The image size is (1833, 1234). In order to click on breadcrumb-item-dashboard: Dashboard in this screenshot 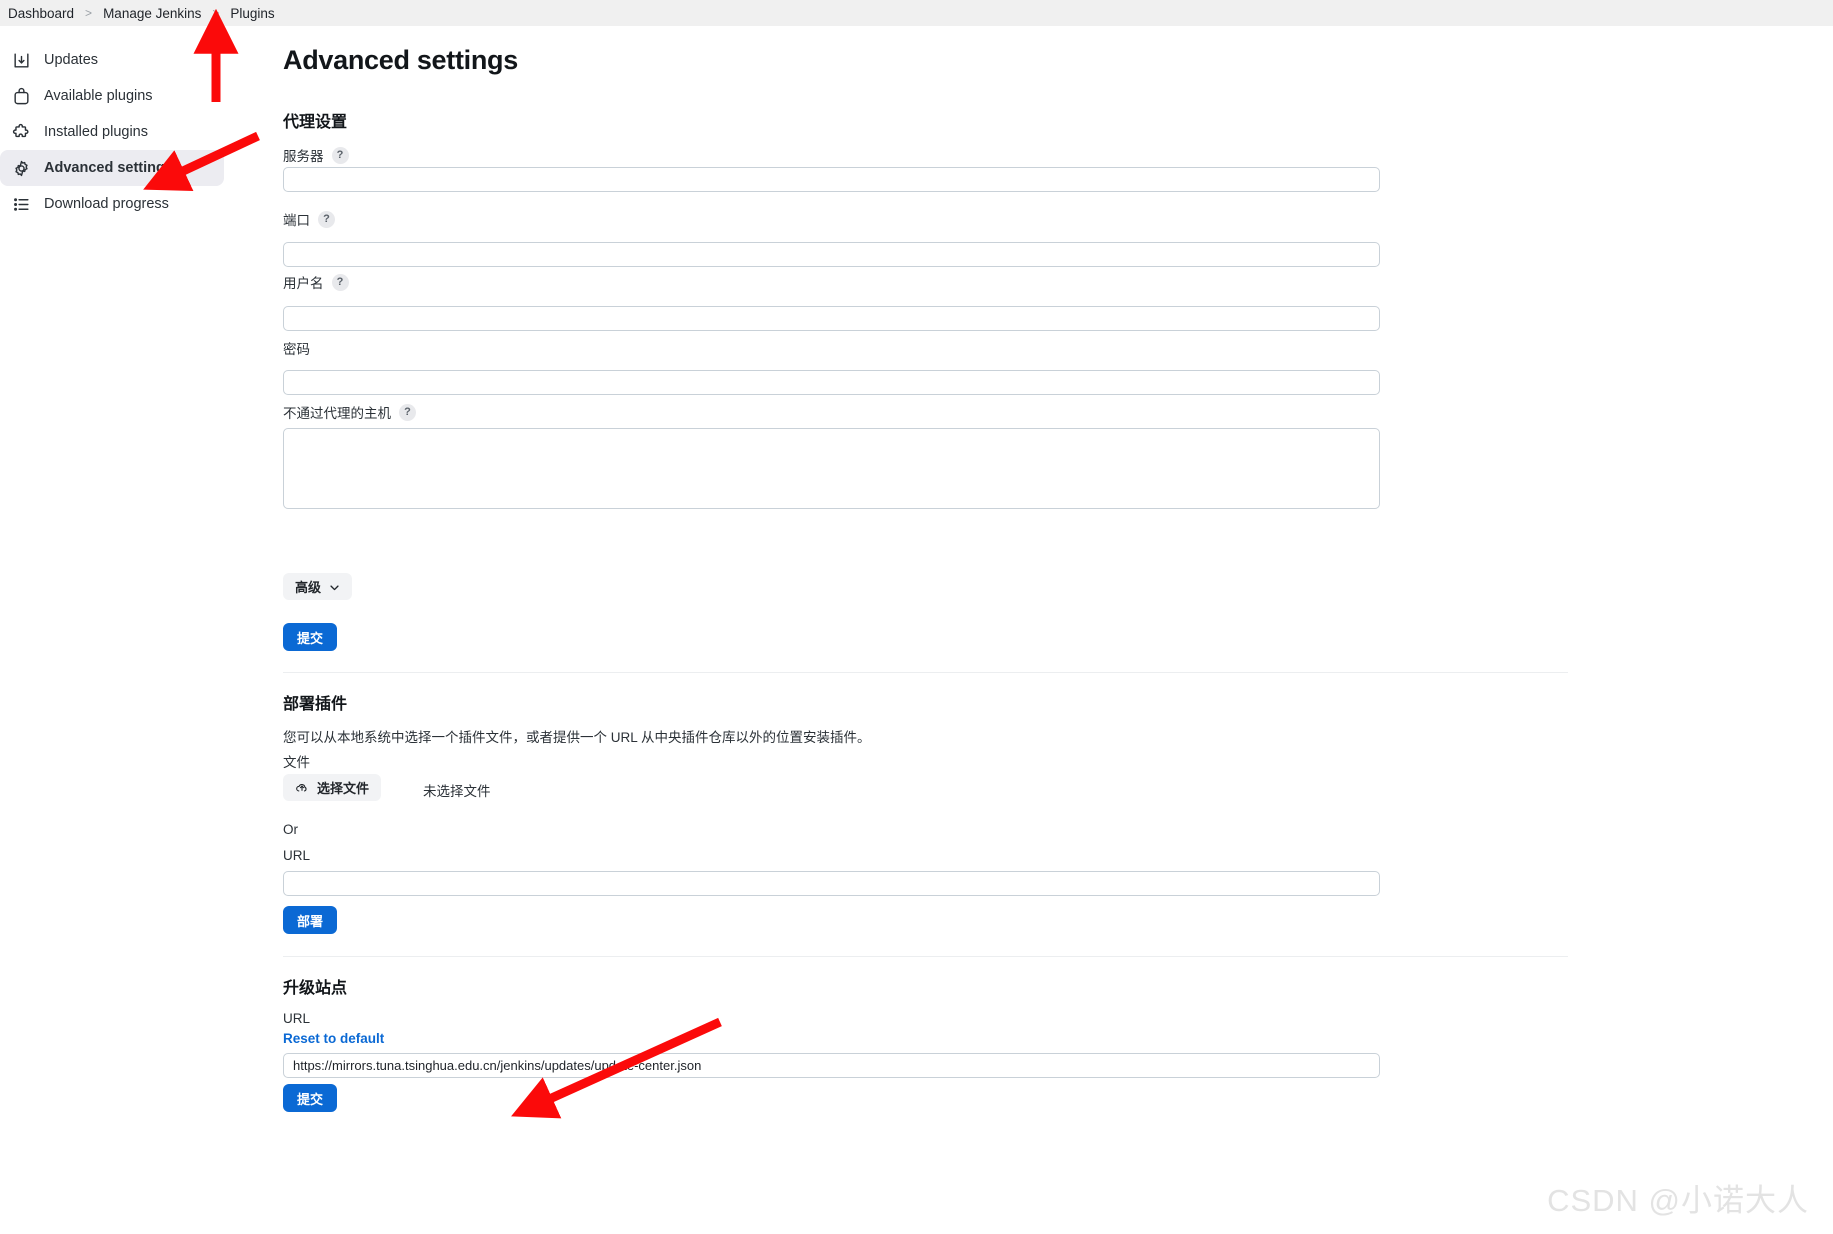, I will do `click(41, 13)`.